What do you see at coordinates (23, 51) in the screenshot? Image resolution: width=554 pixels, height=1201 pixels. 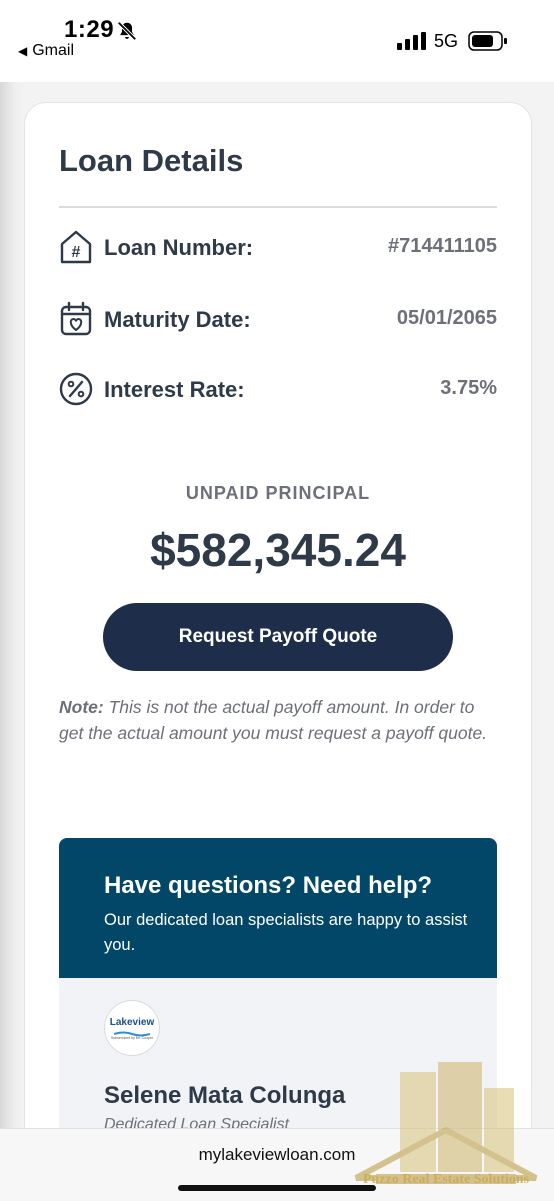 I see `back-triangle-icon: ◀` at bounding box center [23, 51].